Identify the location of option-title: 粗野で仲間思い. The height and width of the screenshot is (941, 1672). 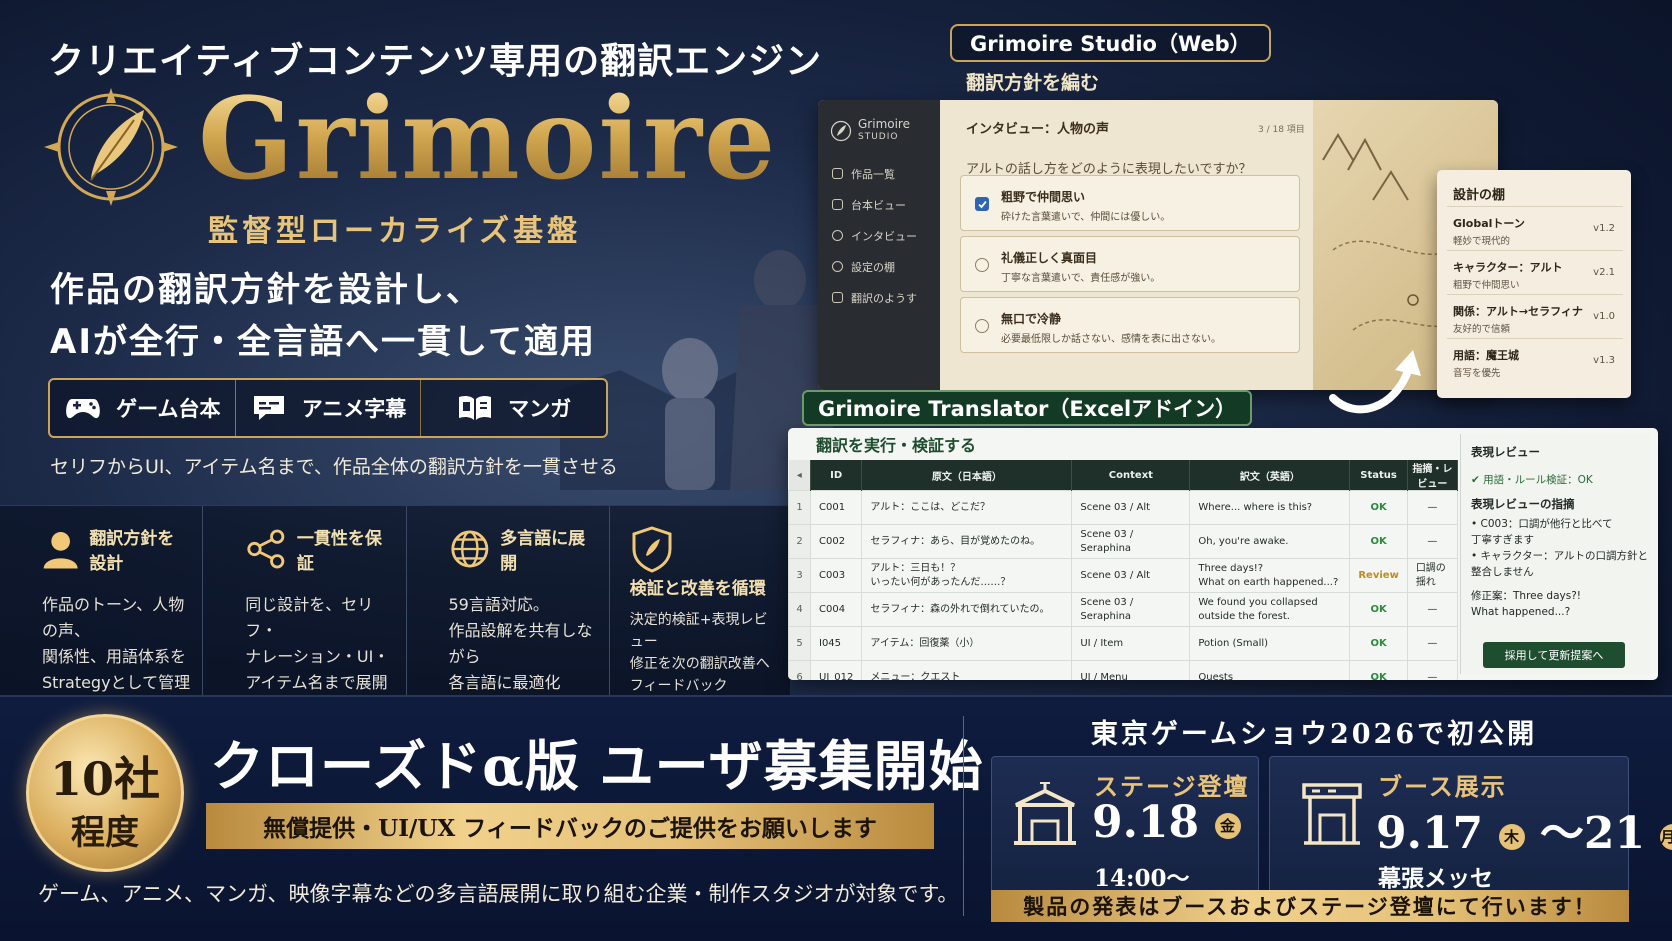
(1043, 197).